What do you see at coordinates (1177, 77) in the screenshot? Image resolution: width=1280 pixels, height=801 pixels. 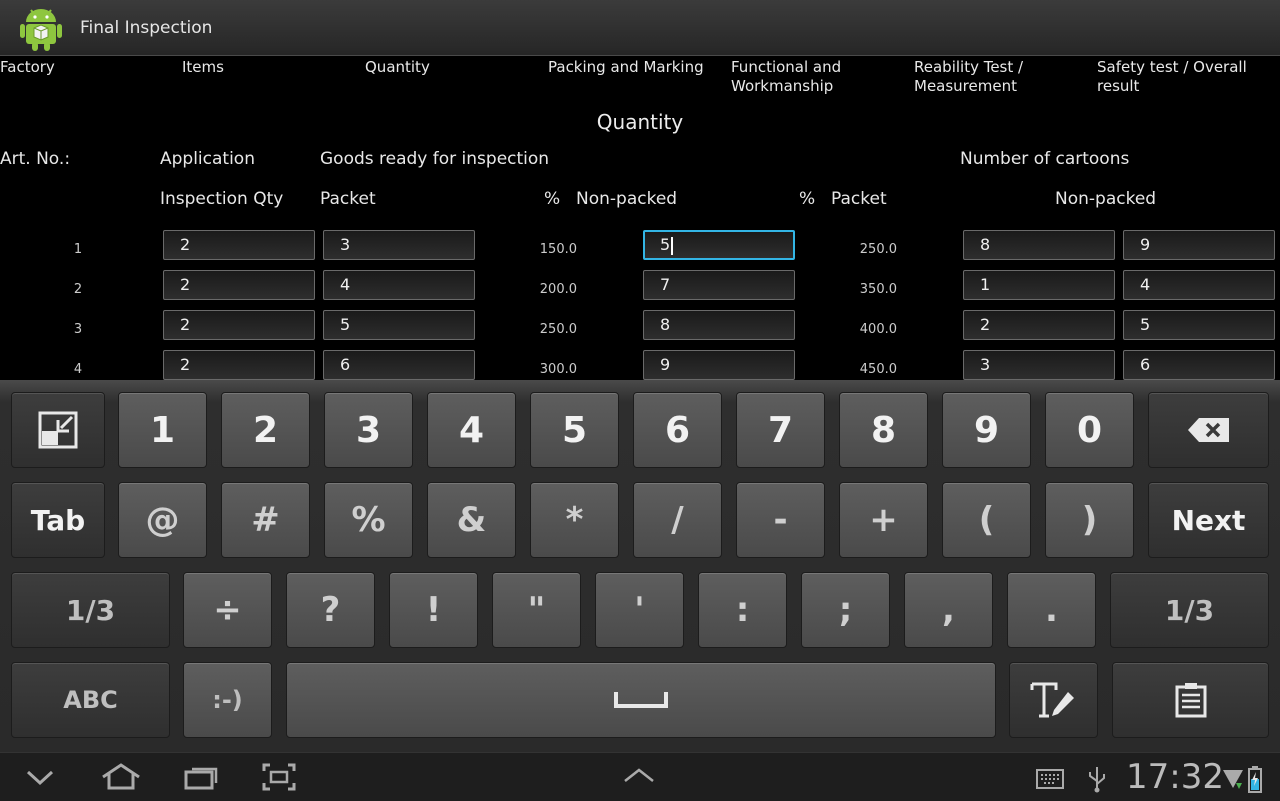 I see `tab-safety-test: Safety test / Overall result` at bounding box center [1177, 77].